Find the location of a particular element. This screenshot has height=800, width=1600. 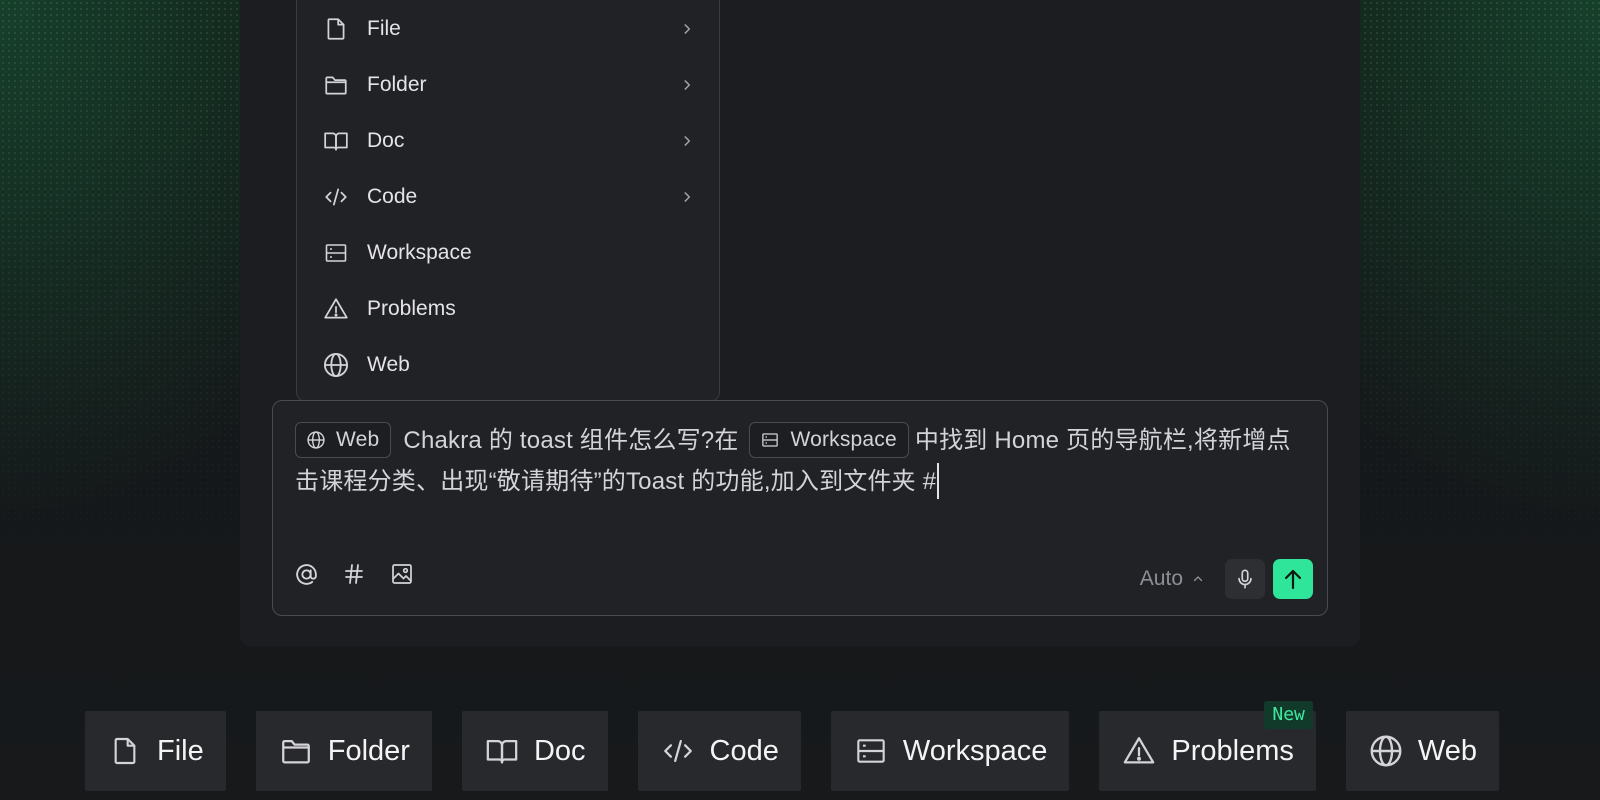

context-problems-button: New Problems is located at coordinates (1207, 746).